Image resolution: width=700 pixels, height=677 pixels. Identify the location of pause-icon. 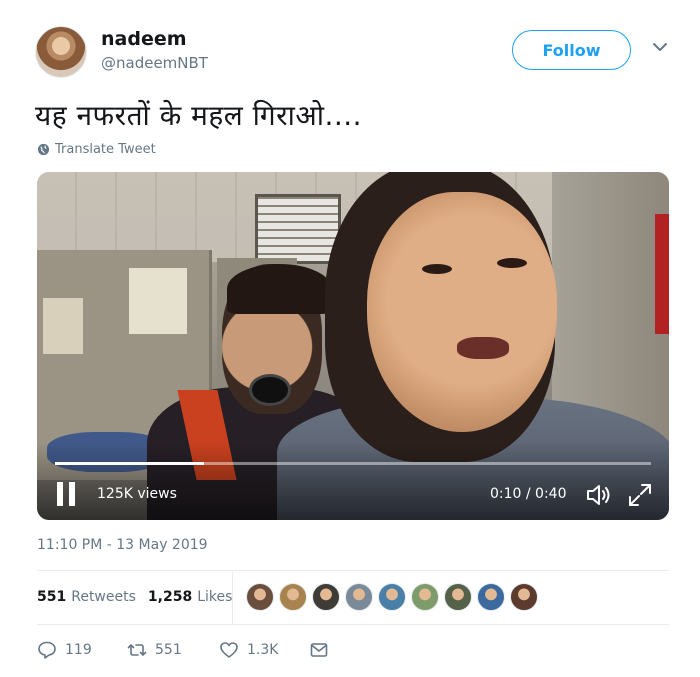
(66, 495).